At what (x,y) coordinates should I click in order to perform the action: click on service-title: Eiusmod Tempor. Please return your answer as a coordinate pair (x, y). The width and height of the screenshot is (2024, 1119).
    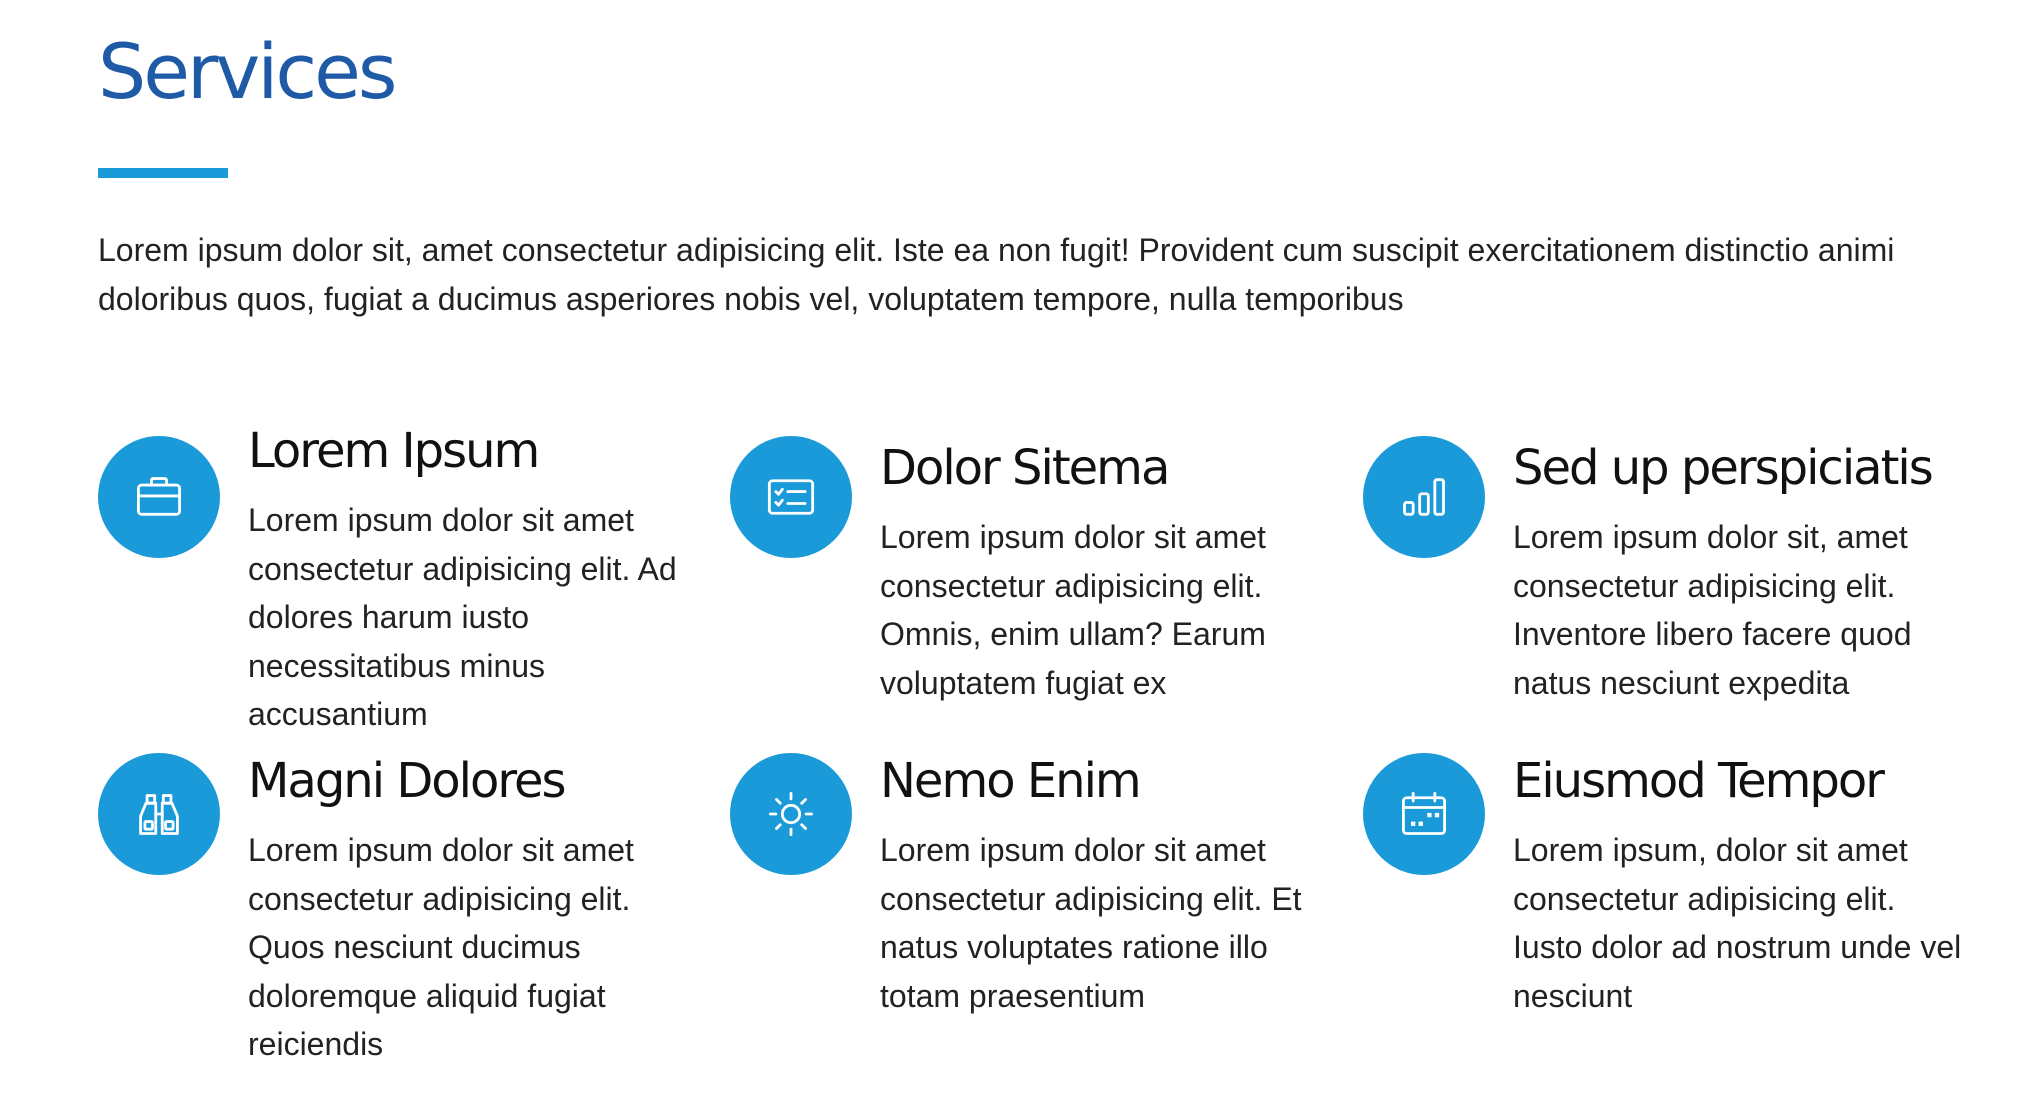
    Looking at the image, I should click on (1699, 781).